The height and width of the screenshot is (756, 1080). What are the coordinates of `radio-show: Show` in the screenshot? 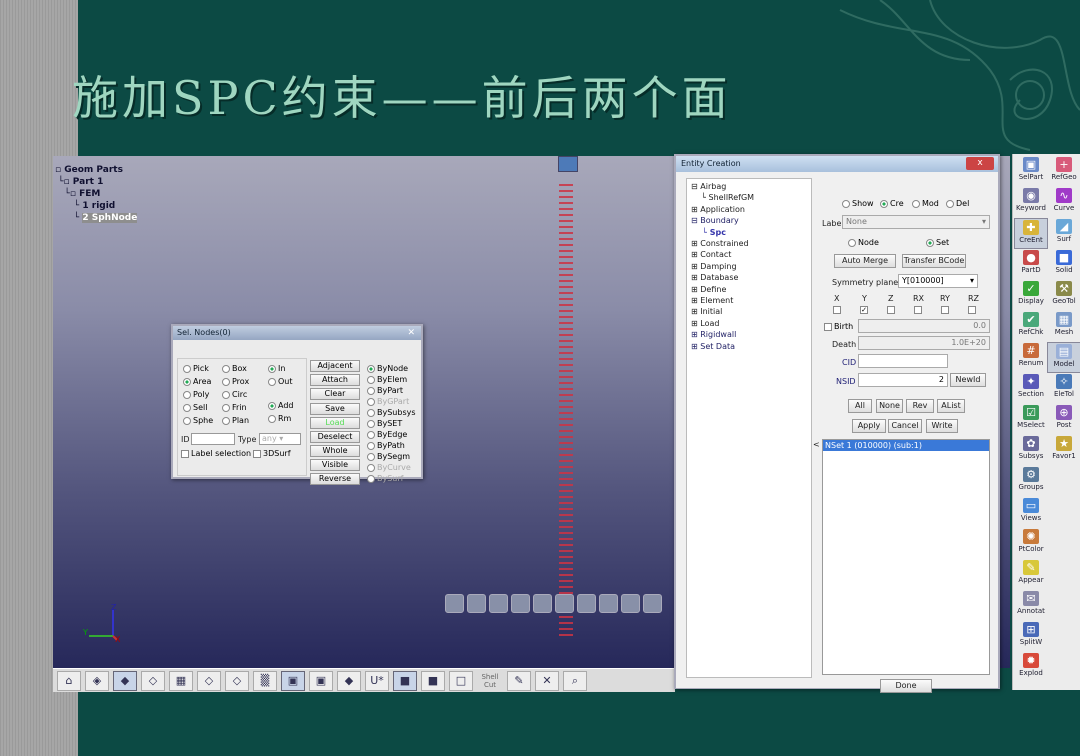 It's located at (858, 203).